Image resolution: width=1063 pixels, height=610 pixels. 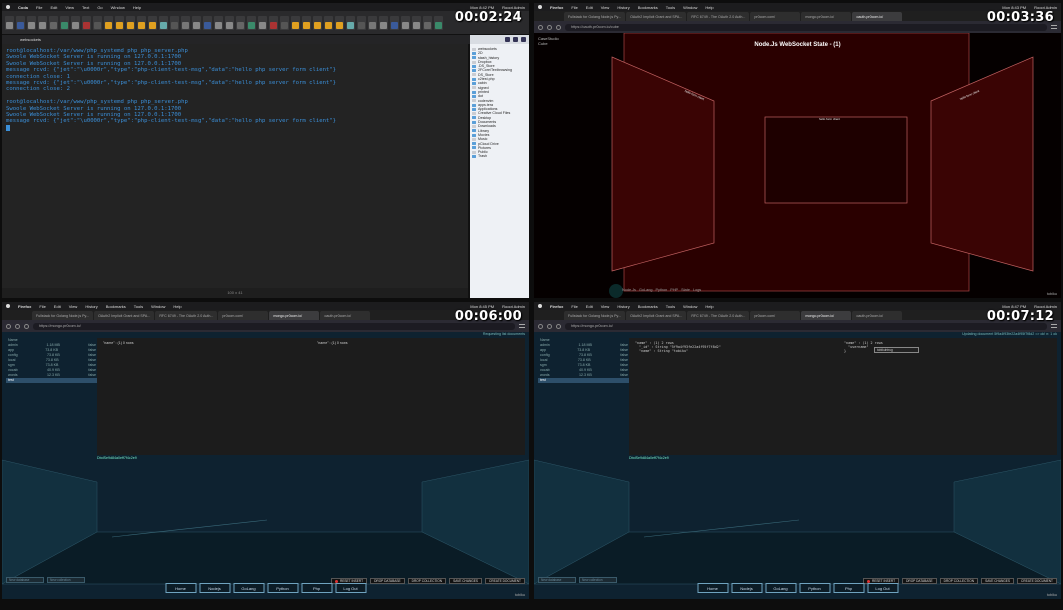 I want to click on gear-icon, so click(x=515, y=39).